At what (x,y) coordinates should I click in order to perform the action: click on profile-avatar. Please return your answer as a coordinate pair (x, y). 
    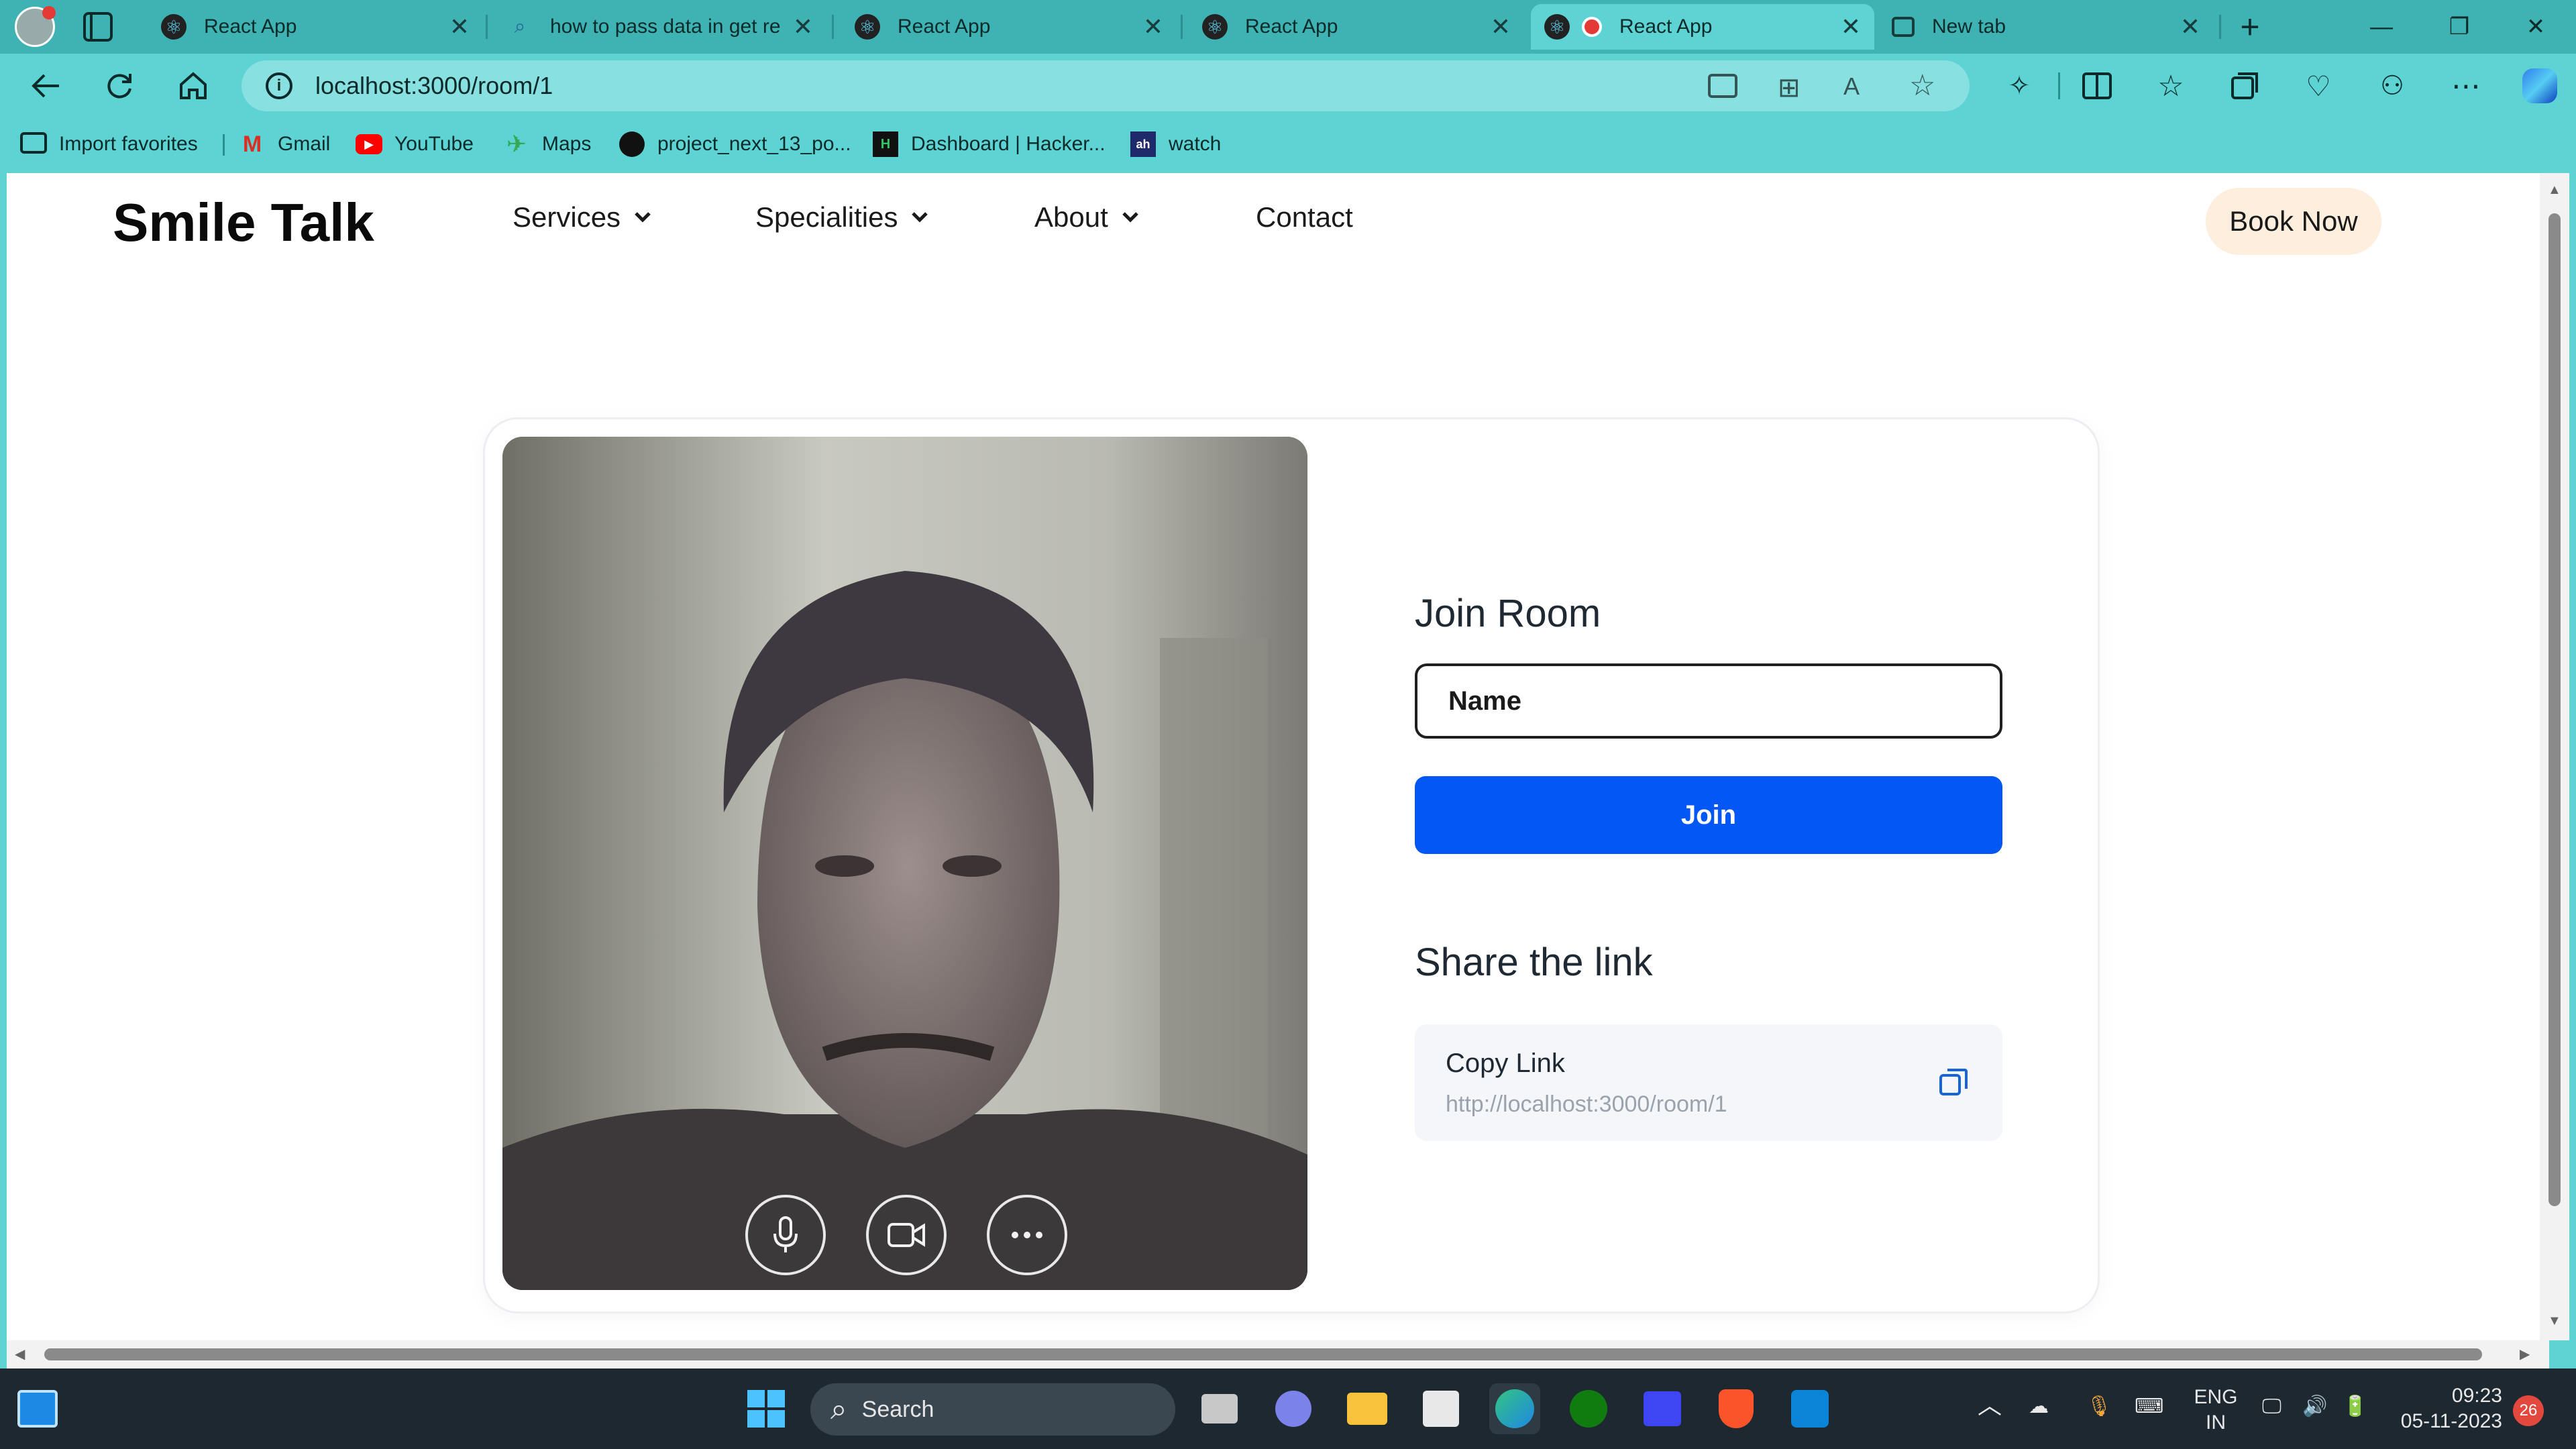
    Looking at the image, I should click on (35, 26).